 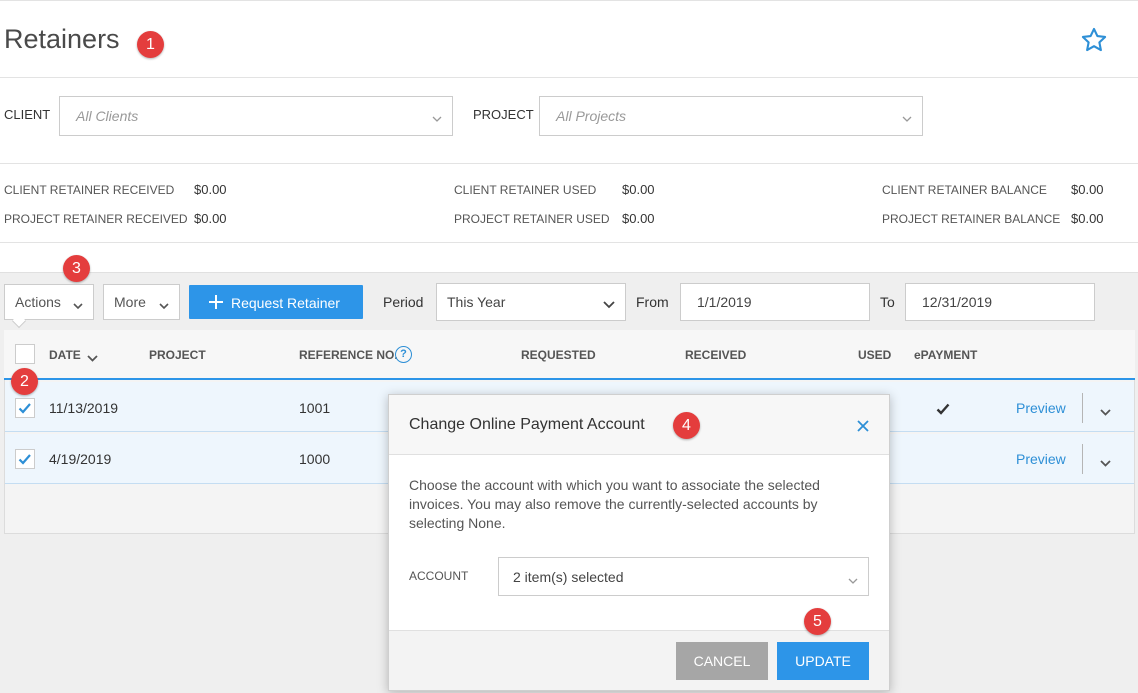 What do you see at coordinates (24, 381) in the screenshot?
I see `annotation-badge-2: 2` at bounding box center [24, 381].